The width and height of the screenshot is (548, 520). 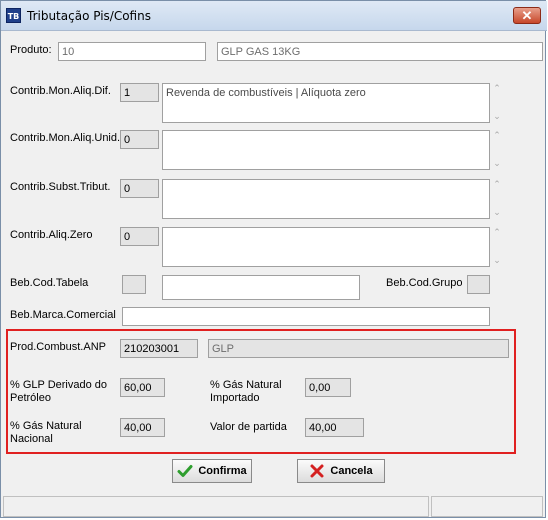 I want to click on mon-aliq-unid-label: Contrib.Mon.Aliq.Unid., so click(x=65, y=138).